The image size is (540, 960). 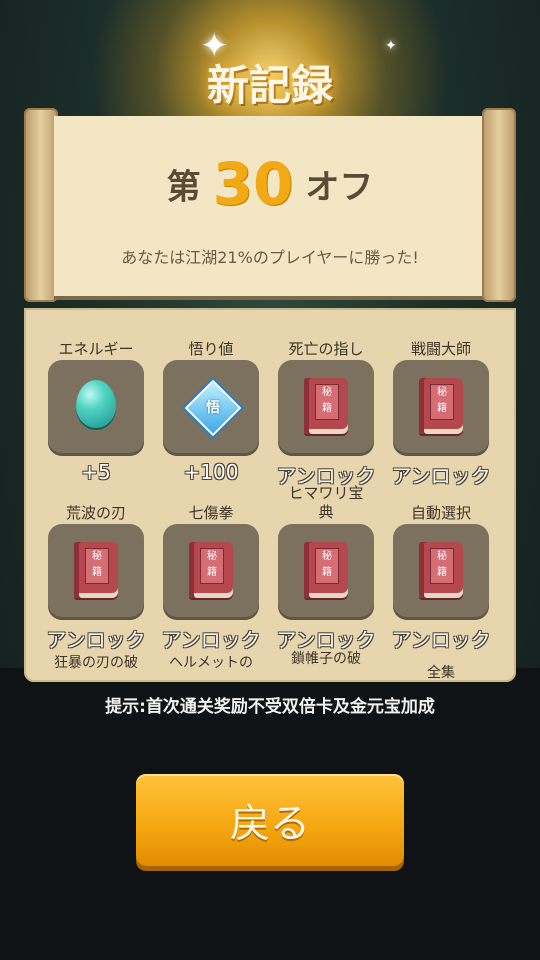 What do you see at coordinates (253, 184) in the screenshot?
I see `rank-number: 30` at bounding box center [253, 184].